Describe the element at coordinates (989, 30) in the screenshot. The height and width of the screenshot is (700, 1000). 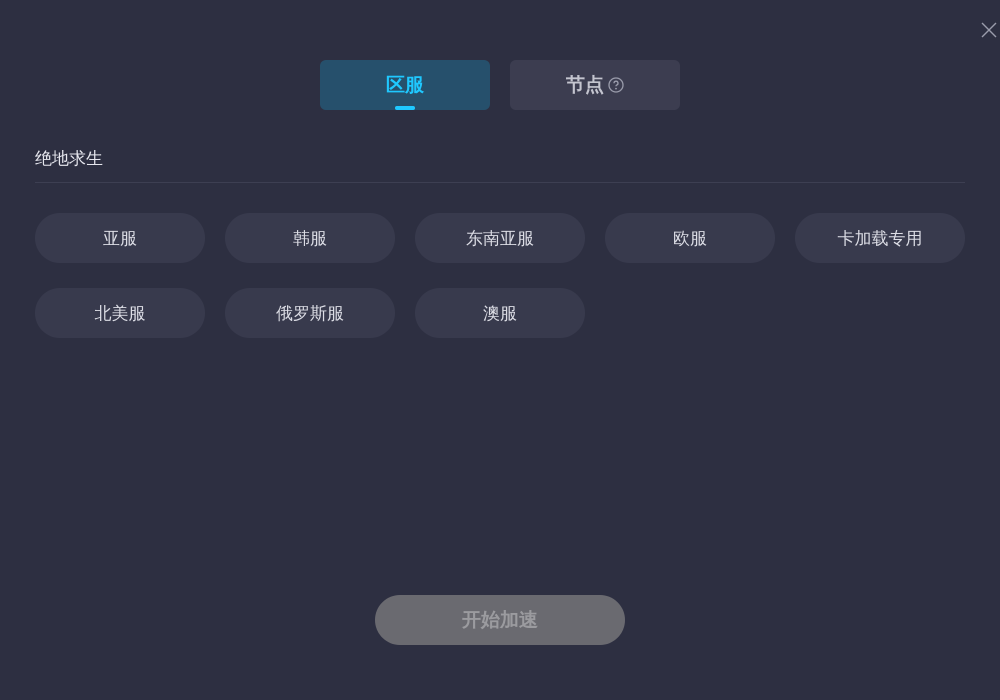
I see `close-icon` at that location.